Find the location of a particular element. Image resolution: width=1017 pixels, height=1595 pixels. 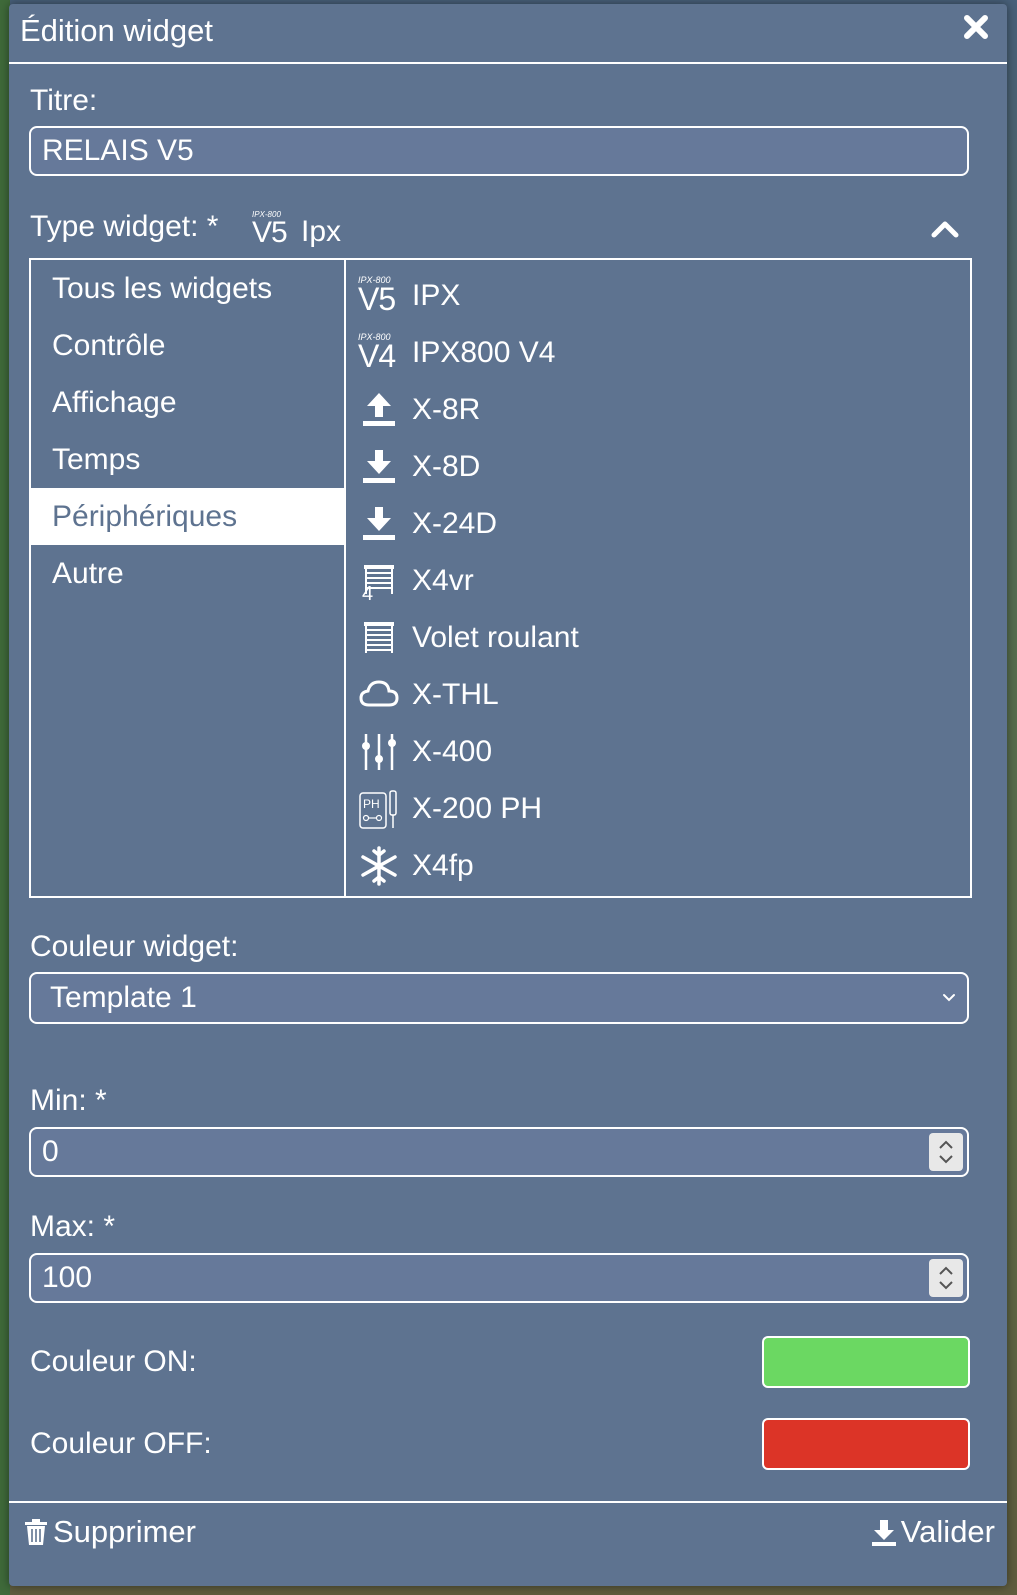

widget-item-x4fp: X4fp is located at coordinates (656, 864).